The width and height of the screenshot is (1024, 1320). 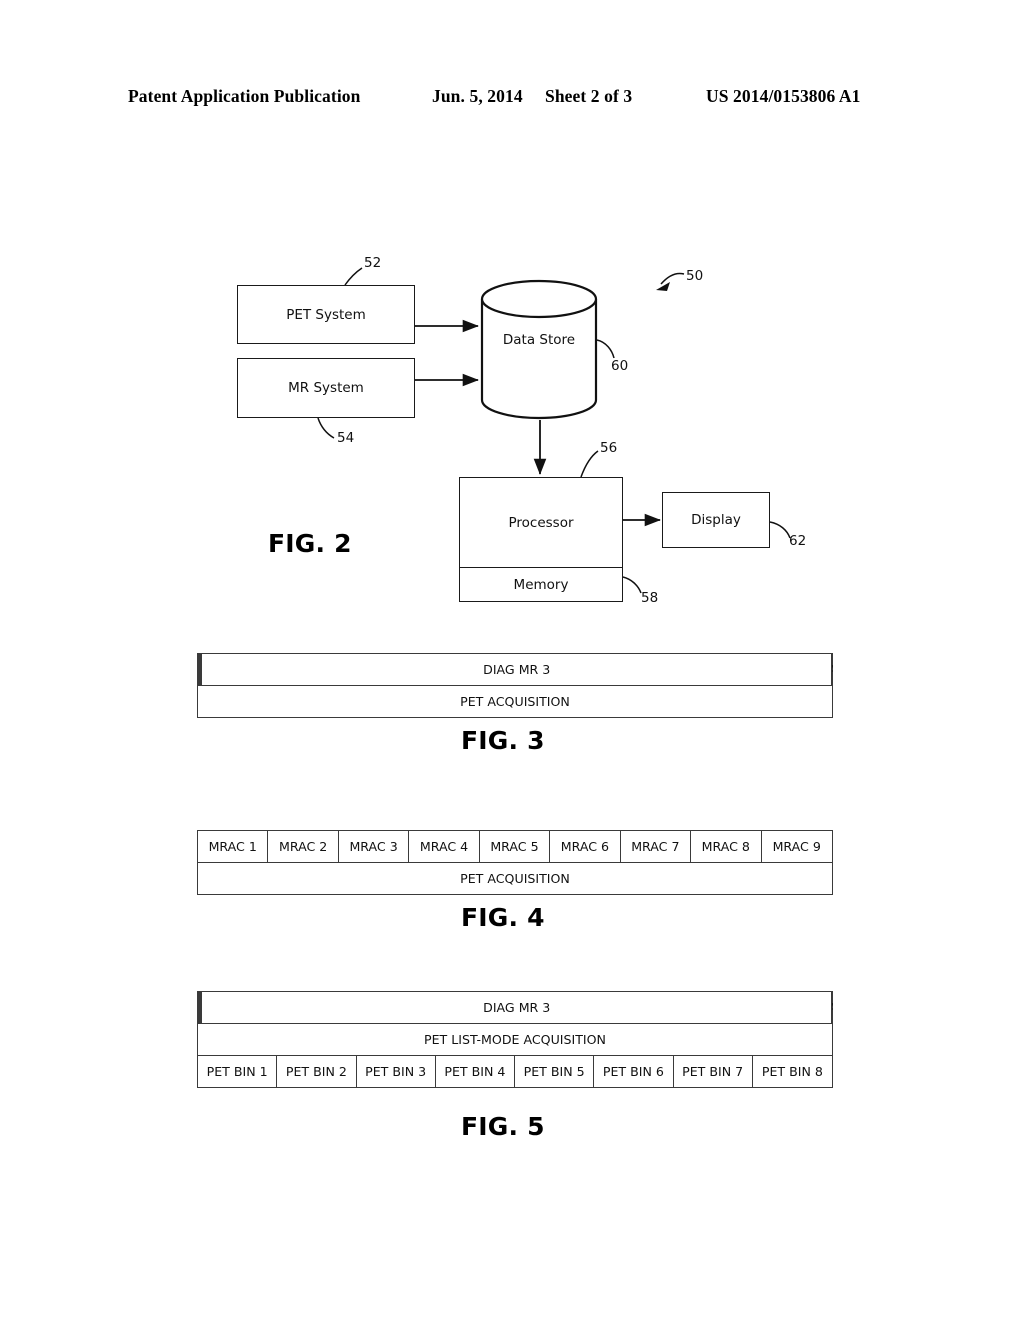 What do you see at coordinates (503, 917) in the screenshot?
I see `figure-4-caption: FIG. 4` at bounding box center [503, 917].